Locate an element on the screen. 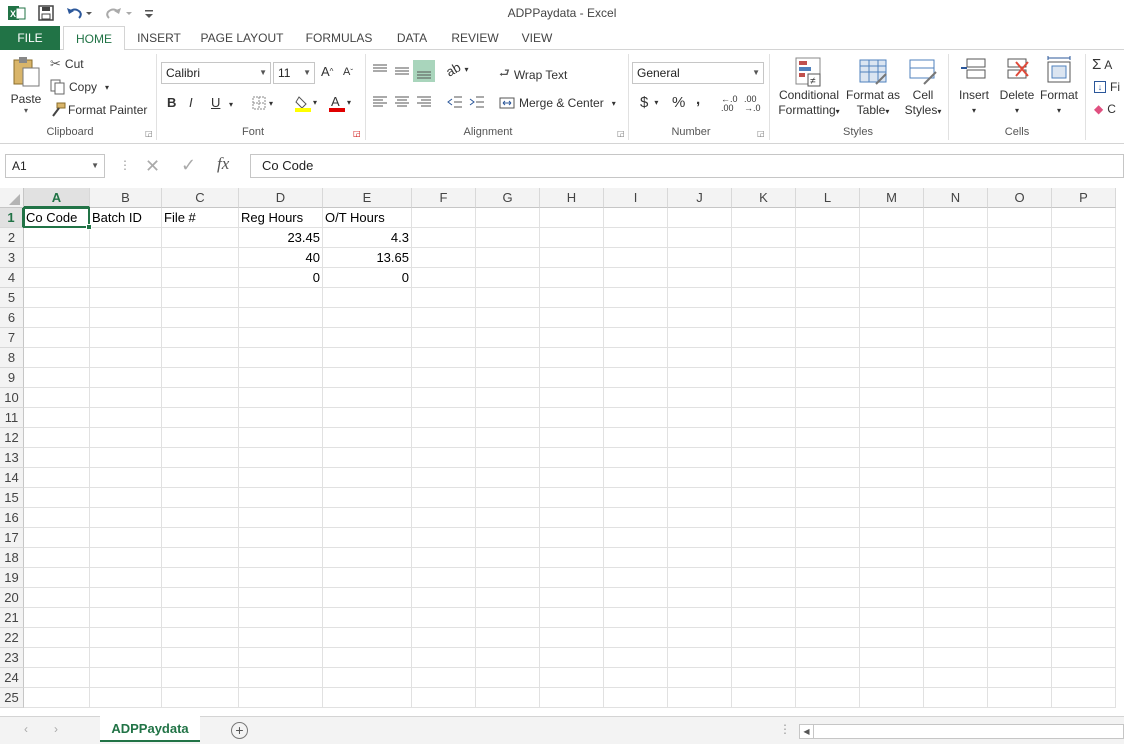  cell-h15 is located at coordinates (572, 498).